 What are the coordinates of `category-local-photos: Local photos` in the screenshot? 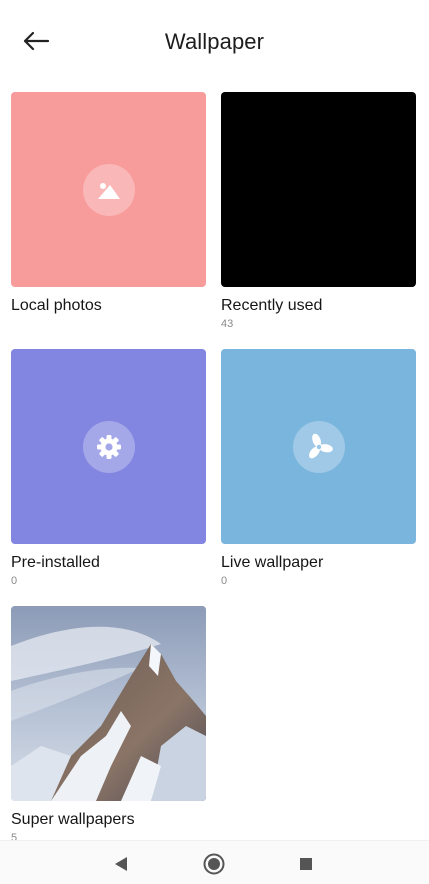 It's located at (108, 211).